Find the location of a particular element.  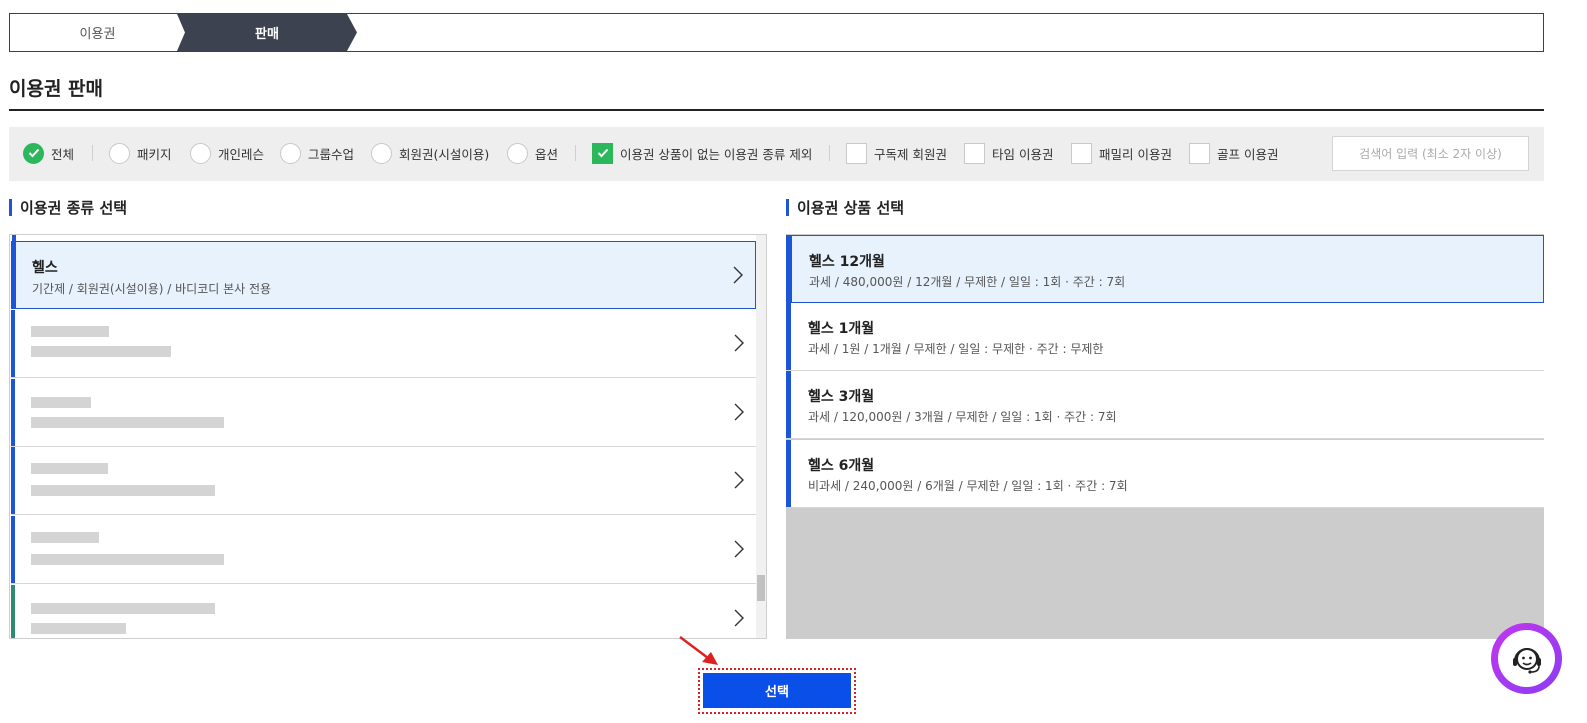

support-agent-icon is located at coordinates (1526, 660).